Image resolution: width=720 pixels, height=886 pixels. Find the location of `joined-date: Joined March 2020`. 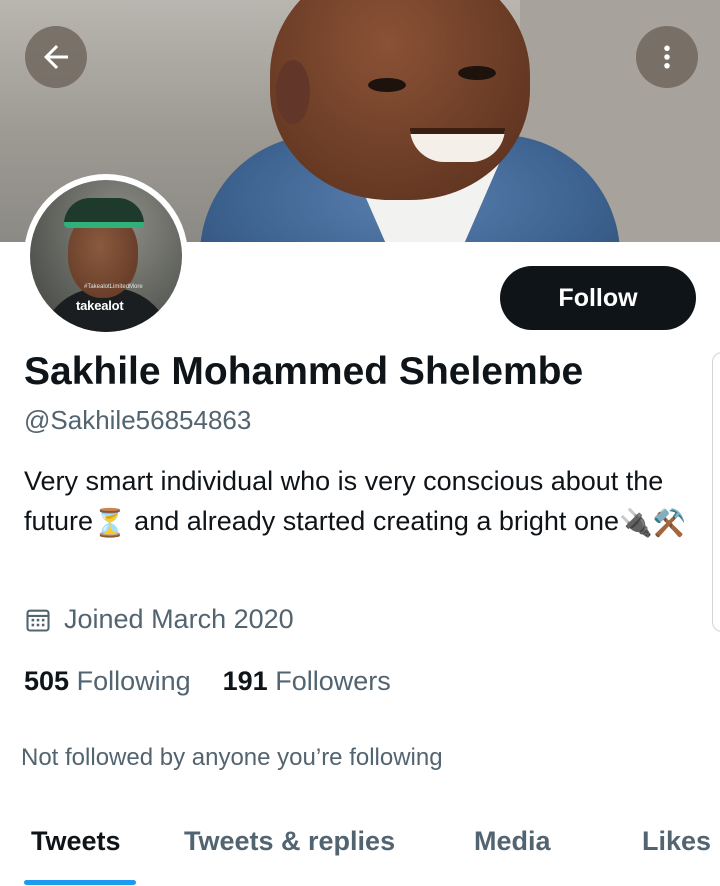

joined-date: Joined March 2020 is located at coordinates (159, 619).